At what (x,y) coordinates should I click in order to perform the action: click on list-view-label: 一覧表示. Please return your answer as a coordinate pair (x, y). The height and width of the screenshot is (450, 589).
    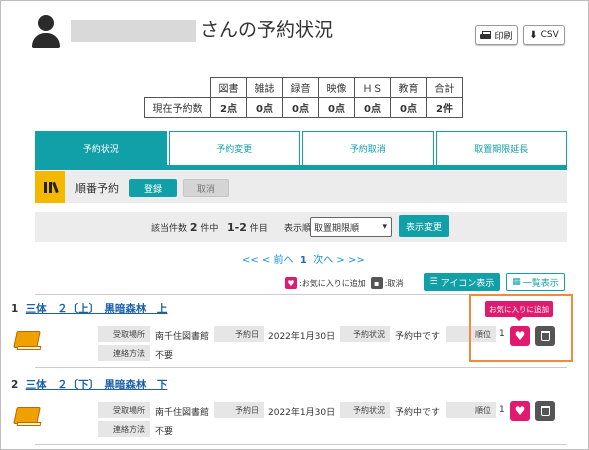
    Looking at the image, I should click on (540, 283).